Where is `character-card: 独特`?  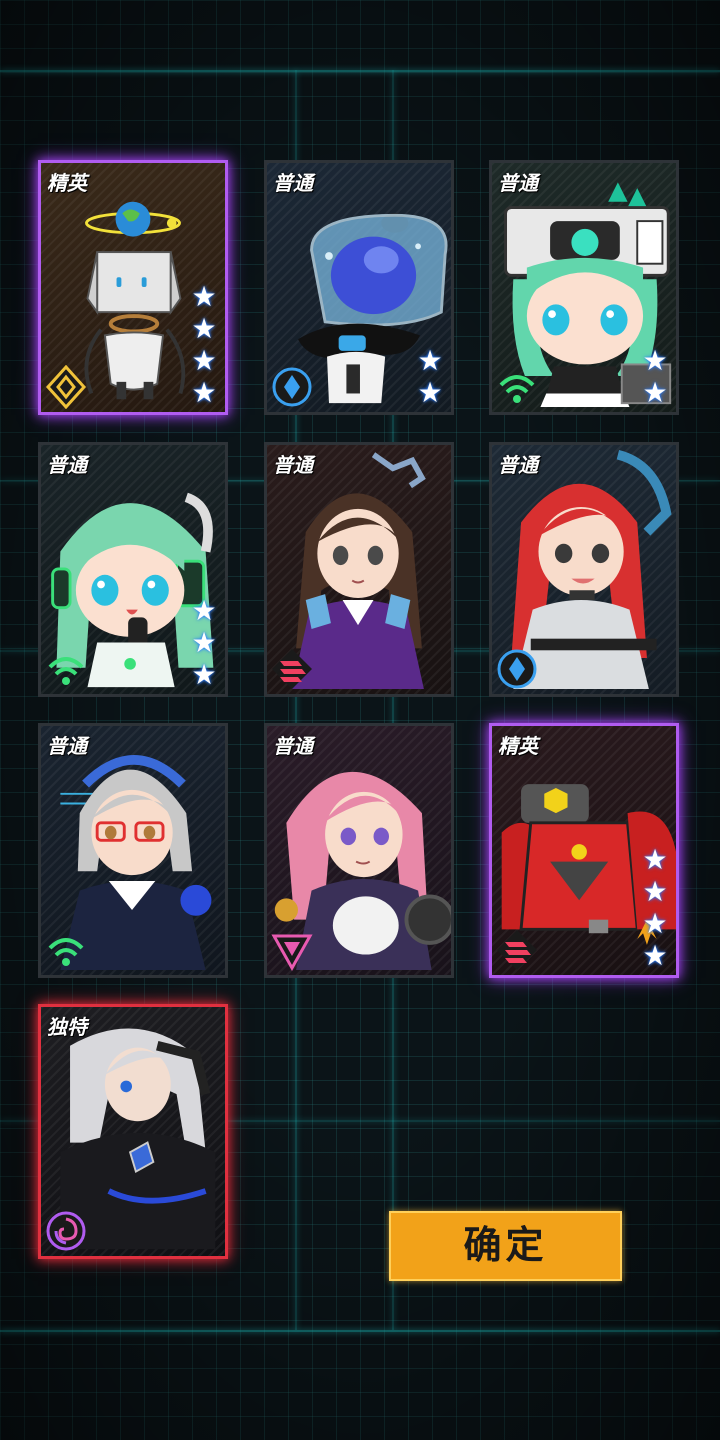
character-card: 独特 is located at coordinates (133, 1131).